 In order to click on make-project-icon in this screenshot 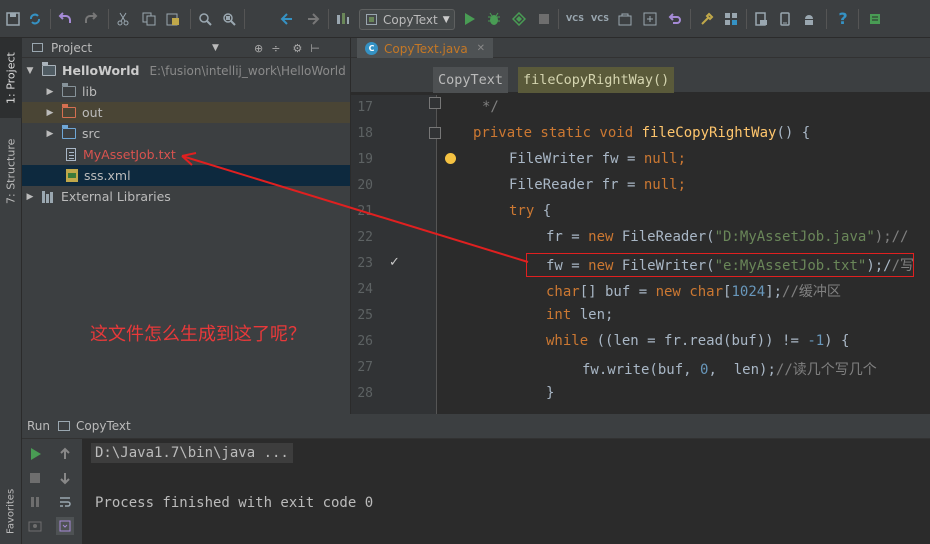, I will do `click(343, 19)`.